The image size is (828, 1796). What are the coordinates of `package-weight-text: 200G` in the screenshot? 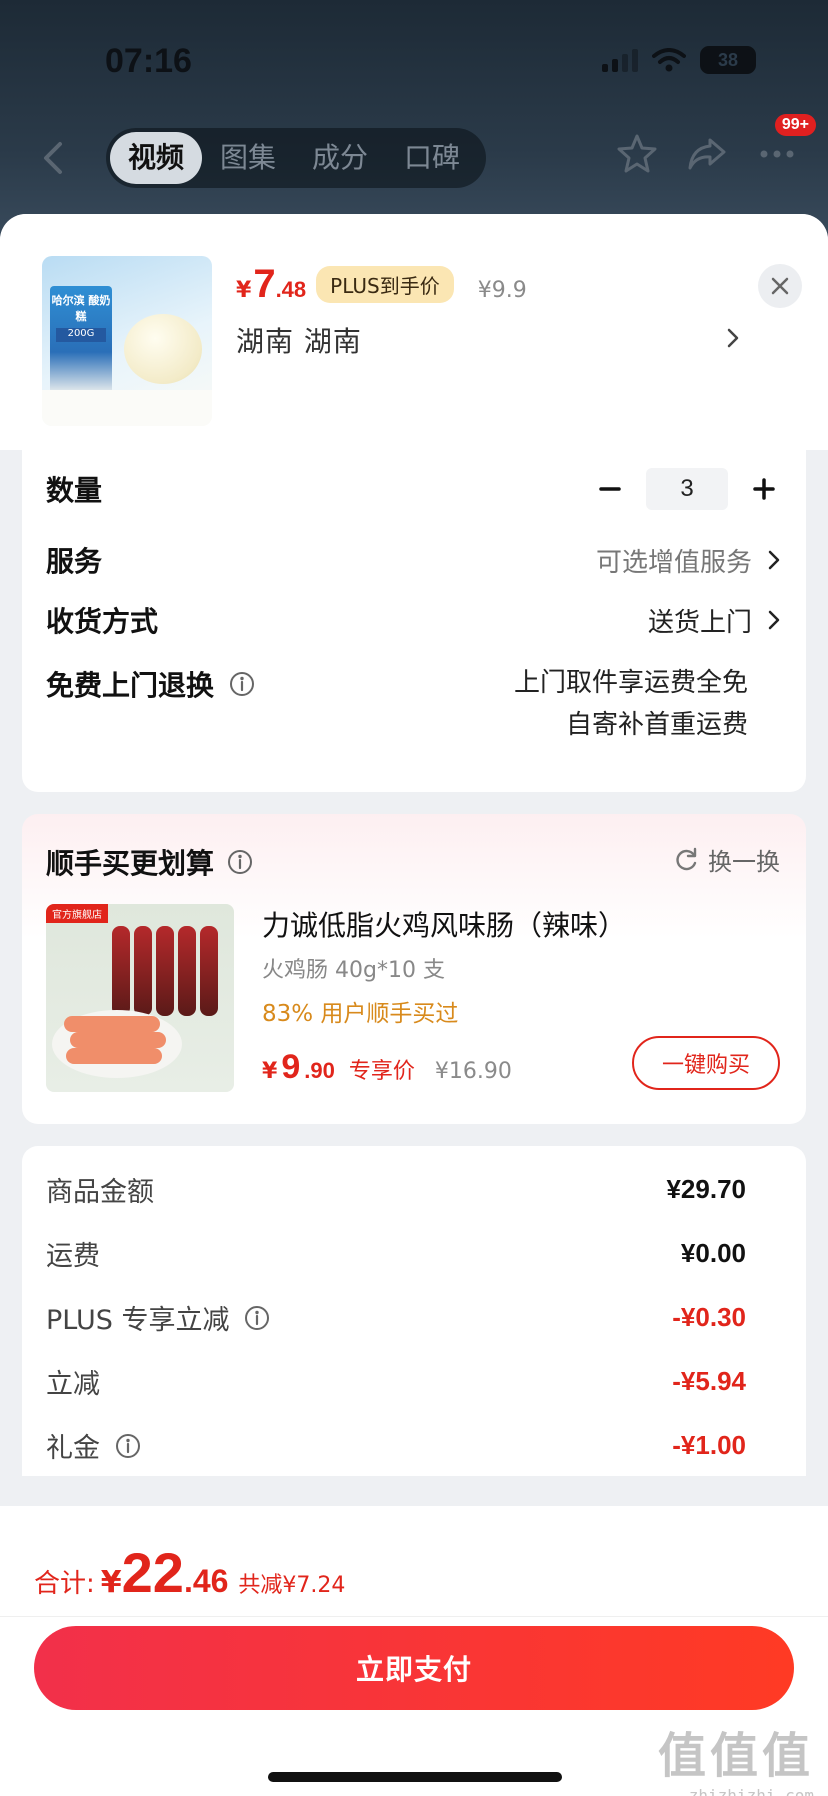 It's located at (81, 335).